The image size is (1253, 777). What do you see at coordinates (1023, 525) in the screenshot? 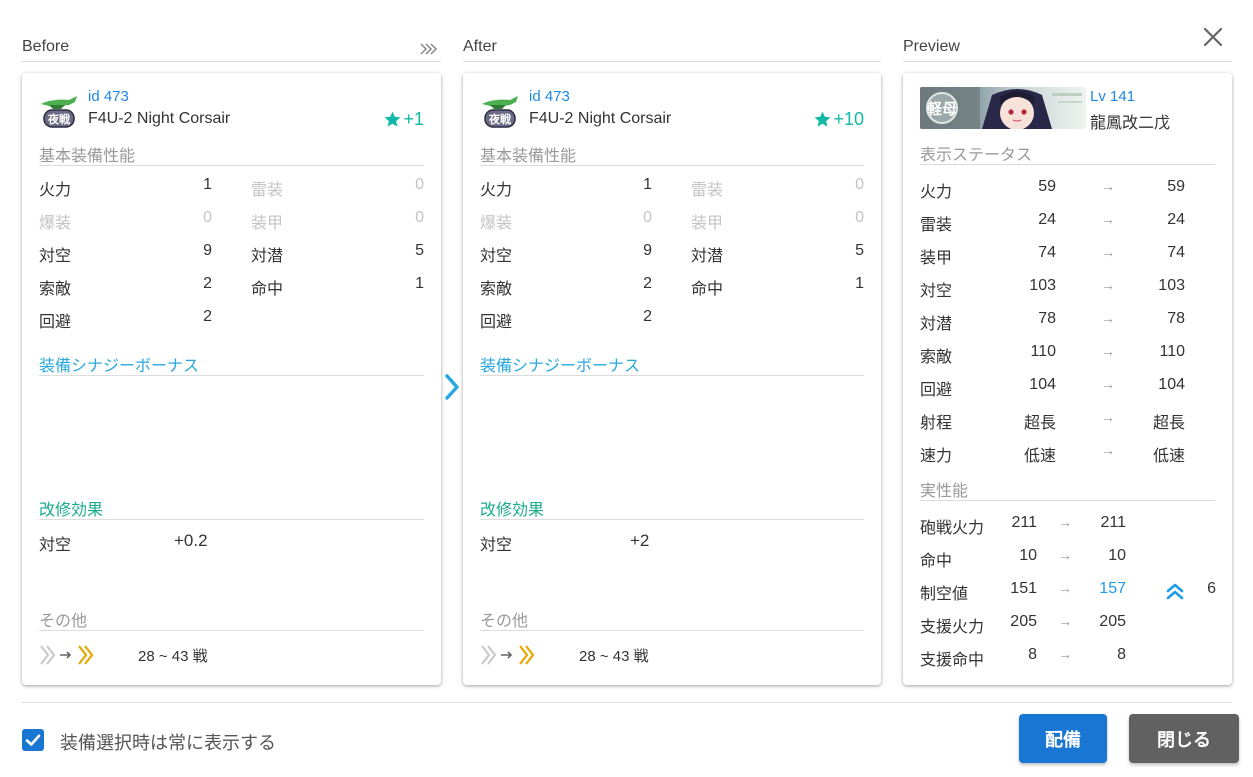
I see `actual-row: 砲戦火力 211 → 211` at bounding box center [1023, 525].